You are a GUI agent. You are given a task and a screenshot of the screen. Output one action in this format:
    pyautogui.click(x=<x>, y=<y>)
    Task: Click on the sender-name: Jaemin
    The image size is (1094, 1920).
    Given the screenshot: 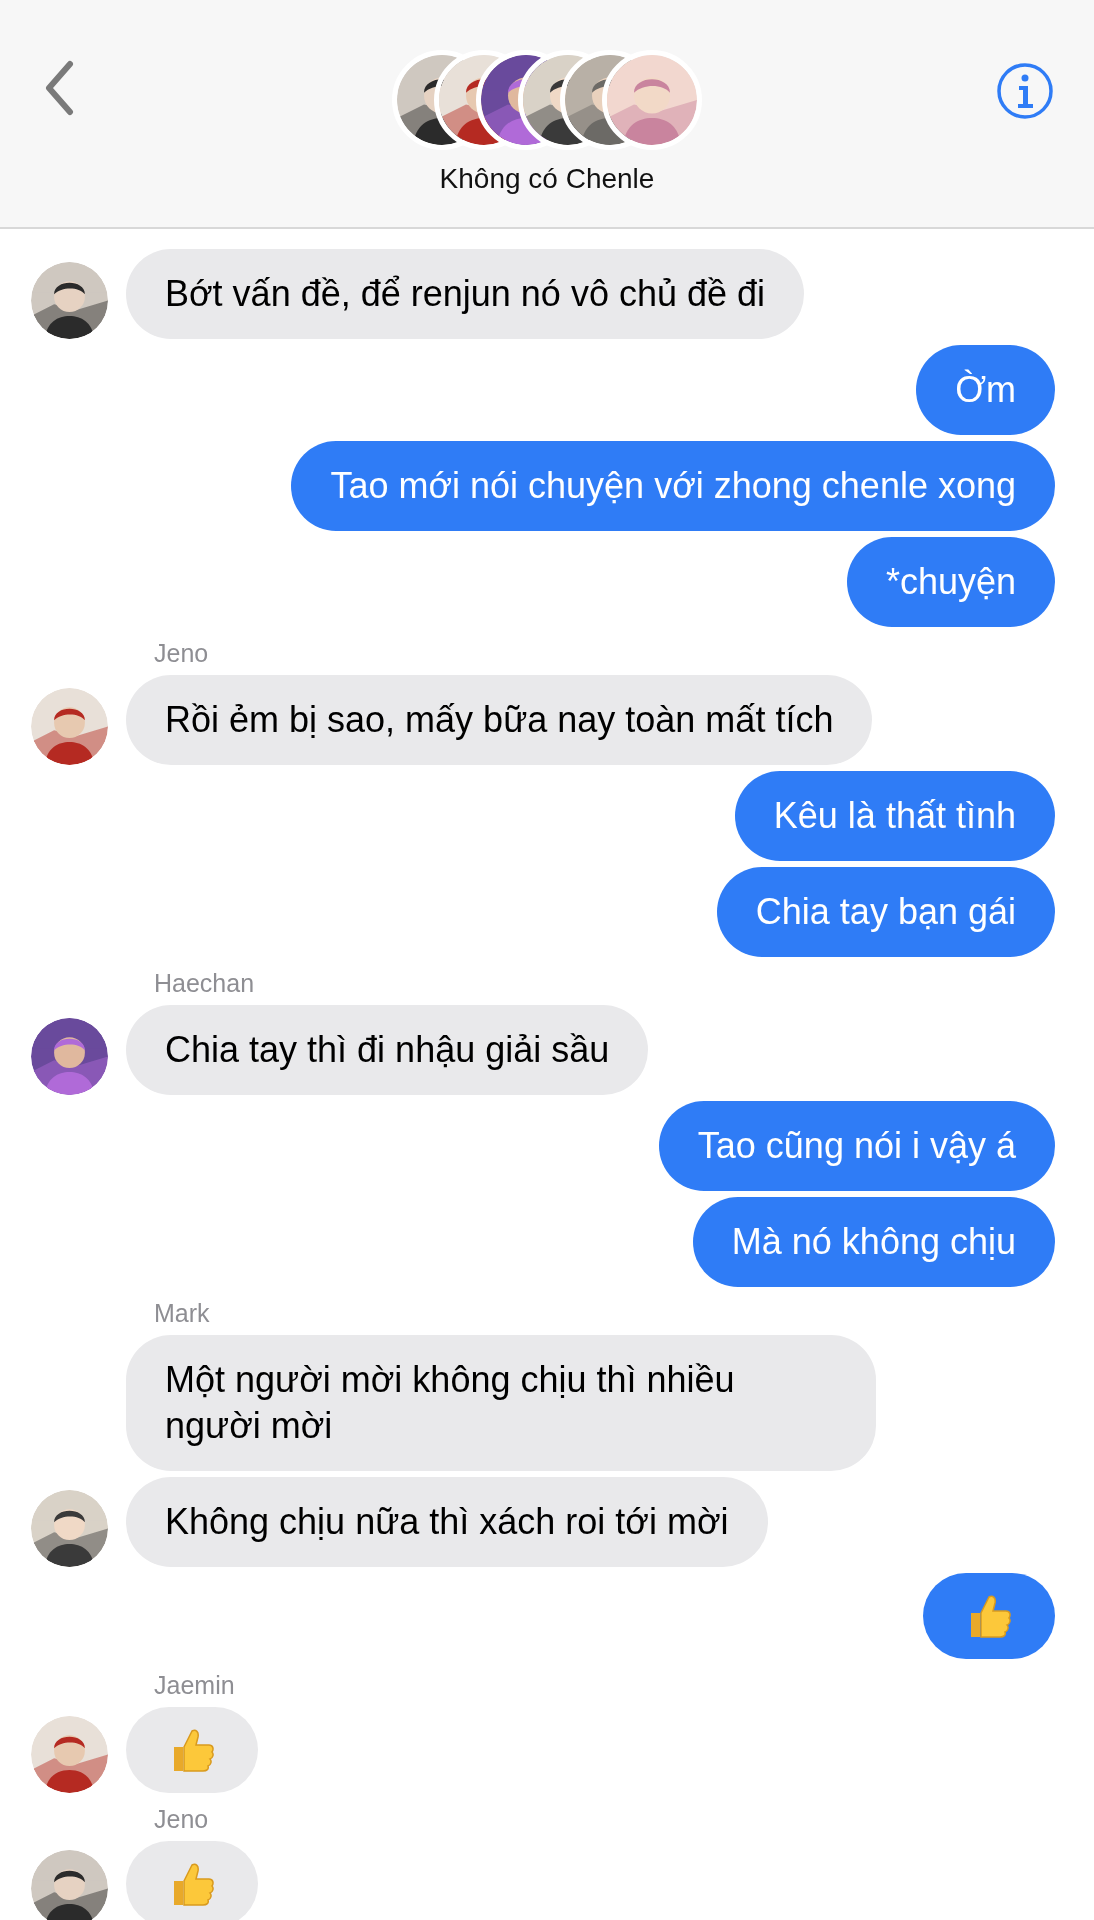 What is the action you would take?
    pyautogui.click(x=195, y=1685)
    